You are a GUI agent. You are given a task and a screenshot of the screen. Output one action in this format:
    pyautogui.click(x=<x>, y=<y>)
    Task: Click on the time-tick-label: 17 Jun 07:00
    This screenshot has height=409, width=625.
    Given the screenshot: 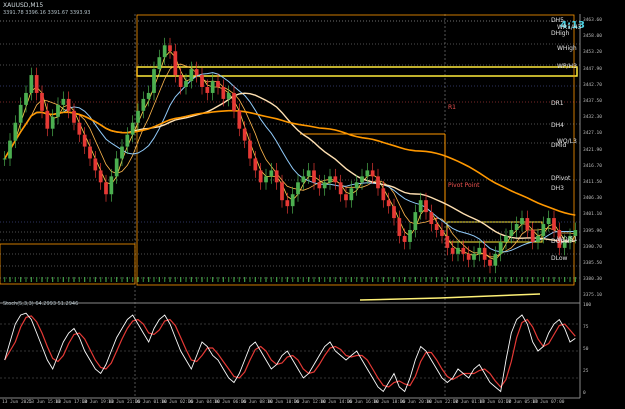 What is the action you would take?
    pyautogui.click(x=548, y=402)
    